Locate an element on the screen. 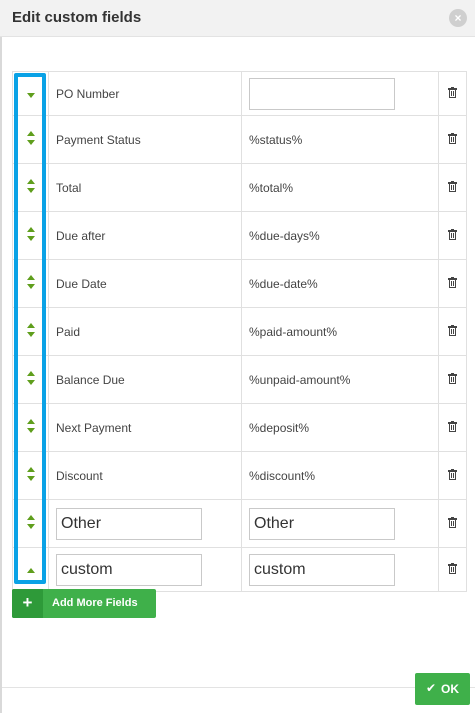 This screenshot has height=713, width=475. custom-field-row: Payment Status %status% is located at coordinates (239, 139).